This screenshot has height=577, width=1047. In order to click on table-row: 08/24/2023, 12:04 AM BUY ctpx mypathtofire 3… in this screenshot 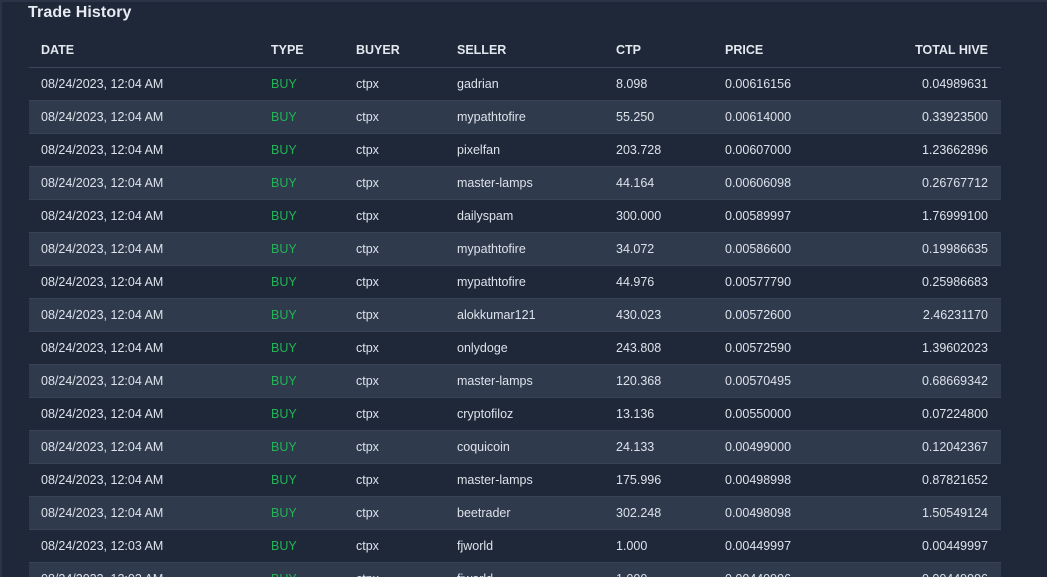, I will do `click(515, 249)`.